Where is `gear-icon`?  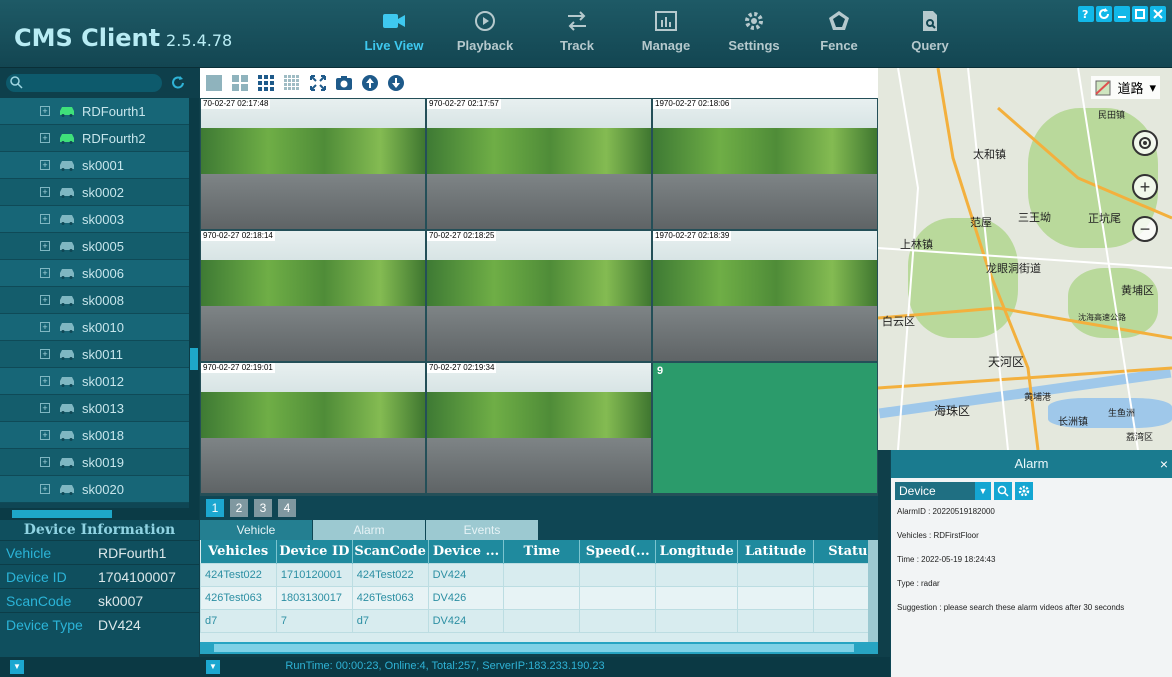 gear-icon is located at coordinates (1024, 491).